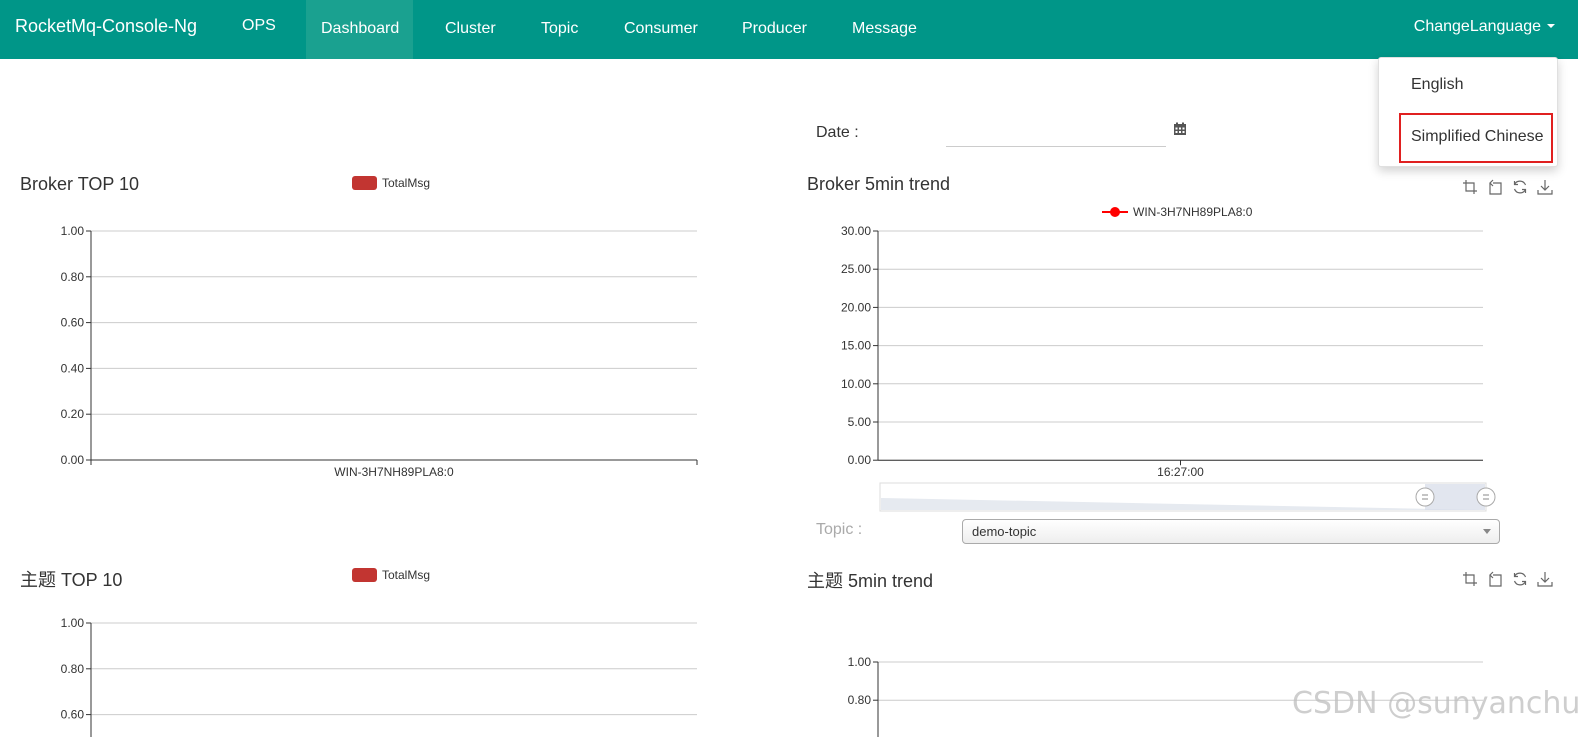 The width and height of the screenshot is (1578, 737). What do you see at coordinates (1487, 531) in the screenshot?
I see `select-arrow-icon` at bounding box center [1487, 531].